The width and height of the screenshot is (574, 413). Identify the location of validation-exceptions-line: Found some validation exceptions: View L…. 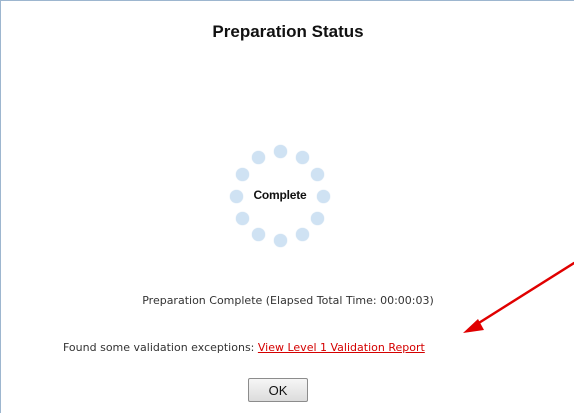
(244, 347).